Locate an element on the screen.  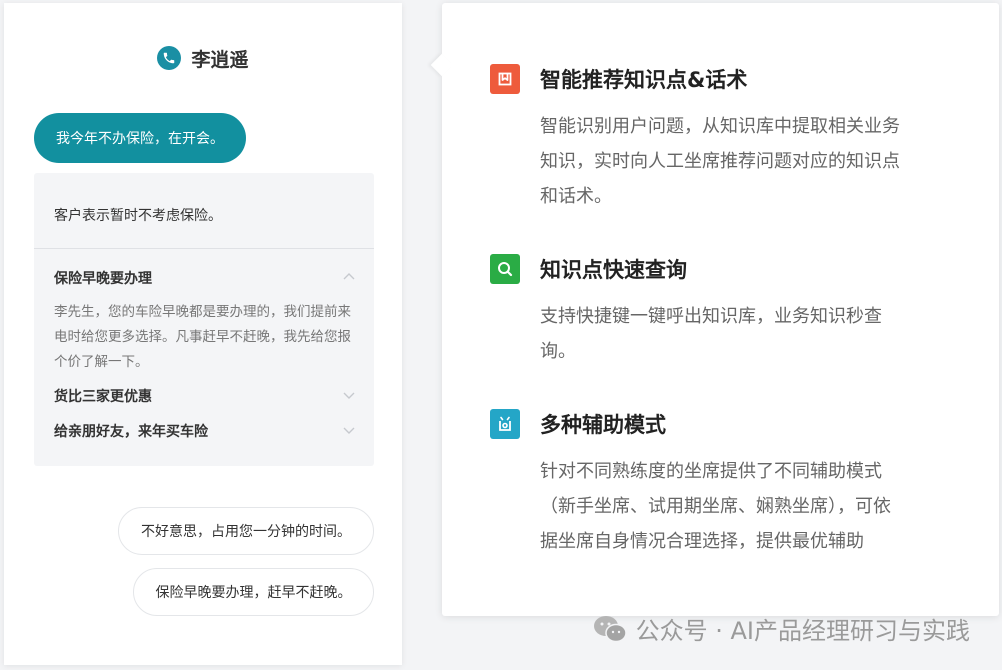
description-line: 和话术。 is located at coordinates (576, 196).